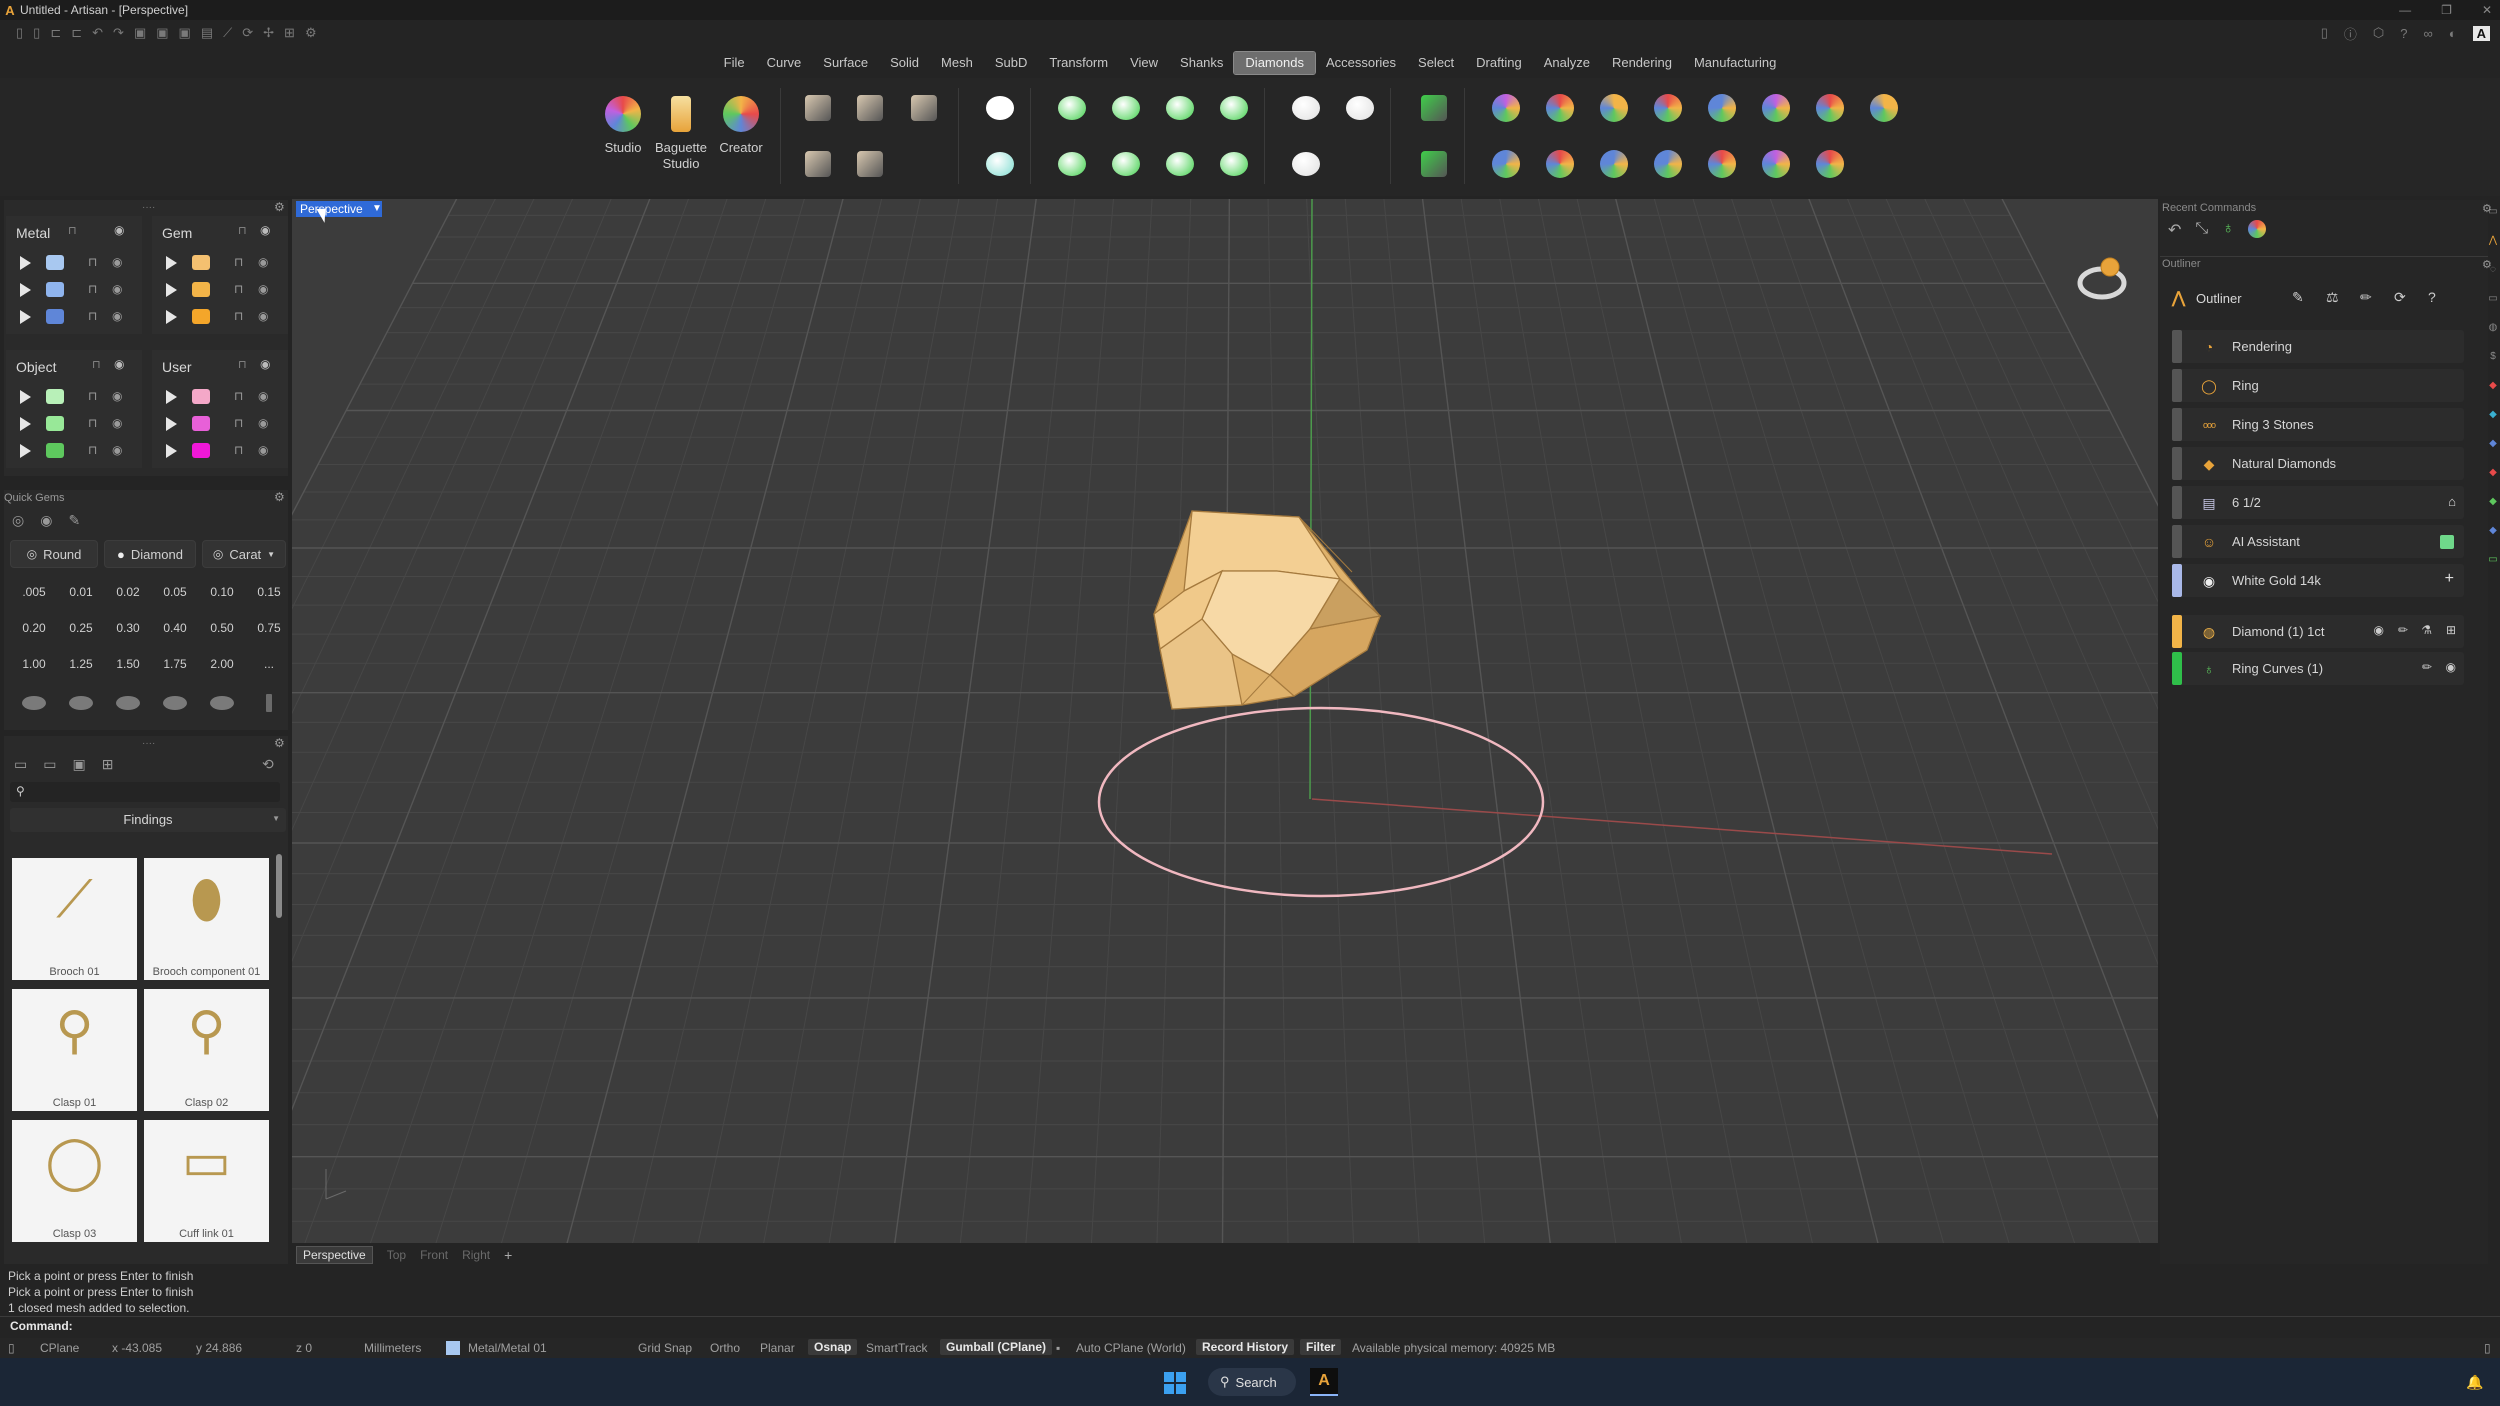  Describe the element at coordinates (734, 63) in the screenshot. I see `menu-file: File` at that location.